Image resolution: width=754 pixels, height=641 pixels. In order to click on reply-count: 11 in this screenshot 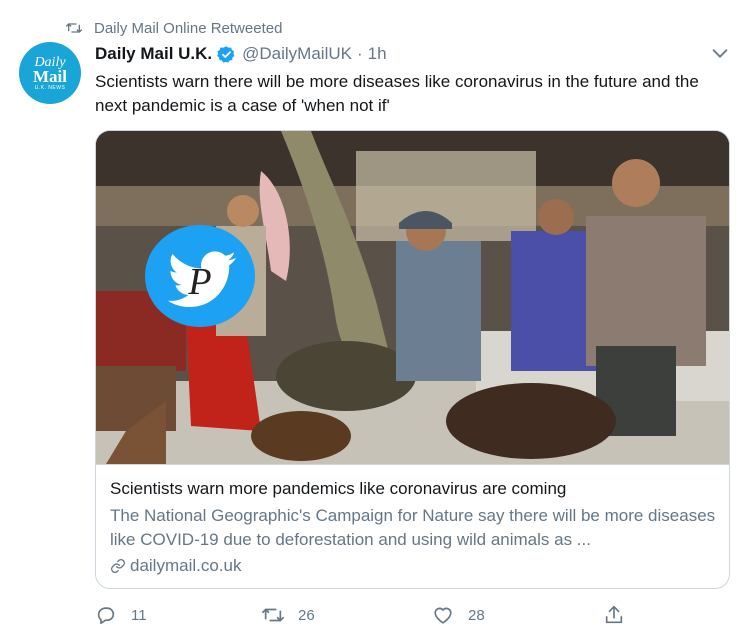, I will do `click(139, 615)`.